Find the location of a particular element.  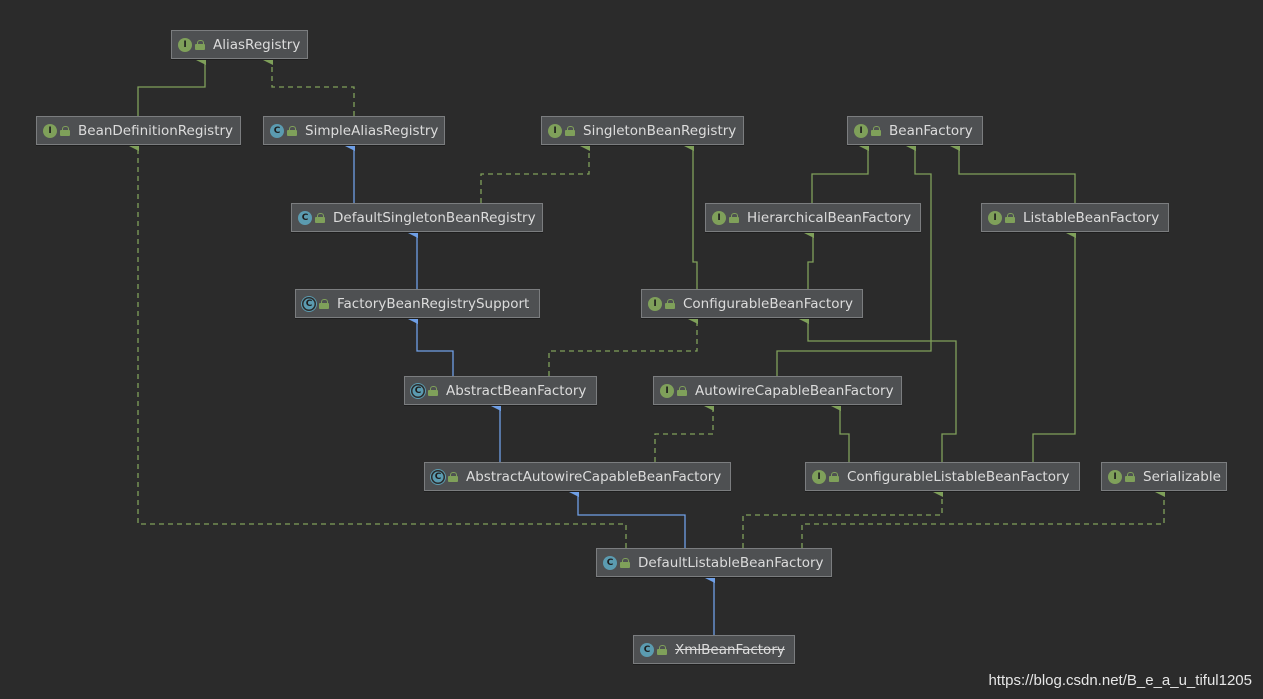

node-default-listable-bean-factory: C DefaultListableBeanFactory is located at coordinates (714, 562).